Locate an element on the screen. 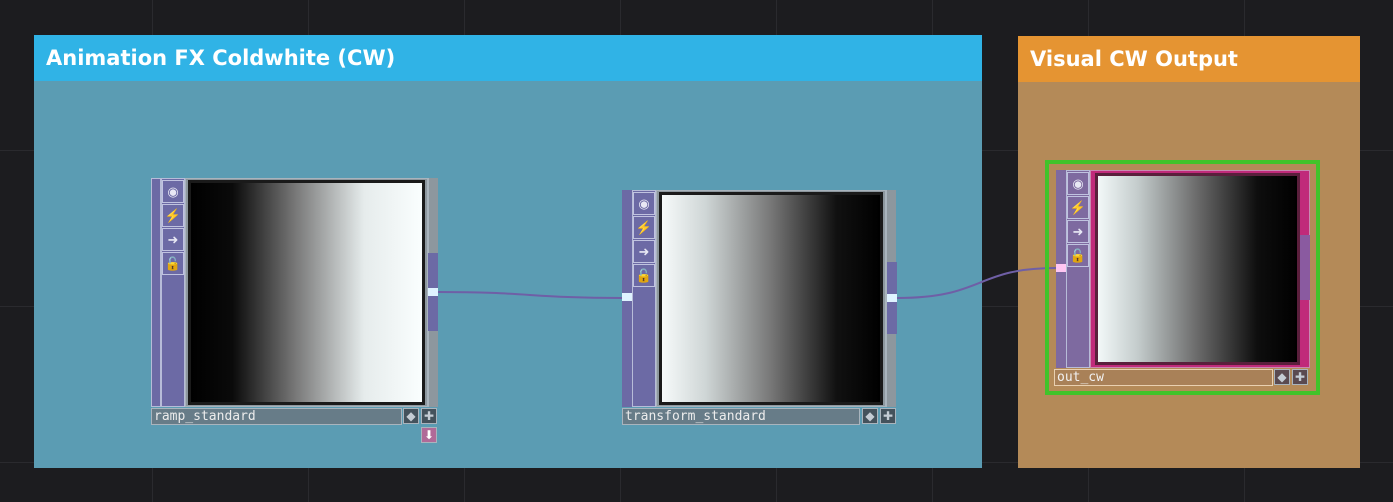 This screenshot has height=502, width=1393. node-down-arrow-icon: ⬇ is located at coordinates (429, 435).